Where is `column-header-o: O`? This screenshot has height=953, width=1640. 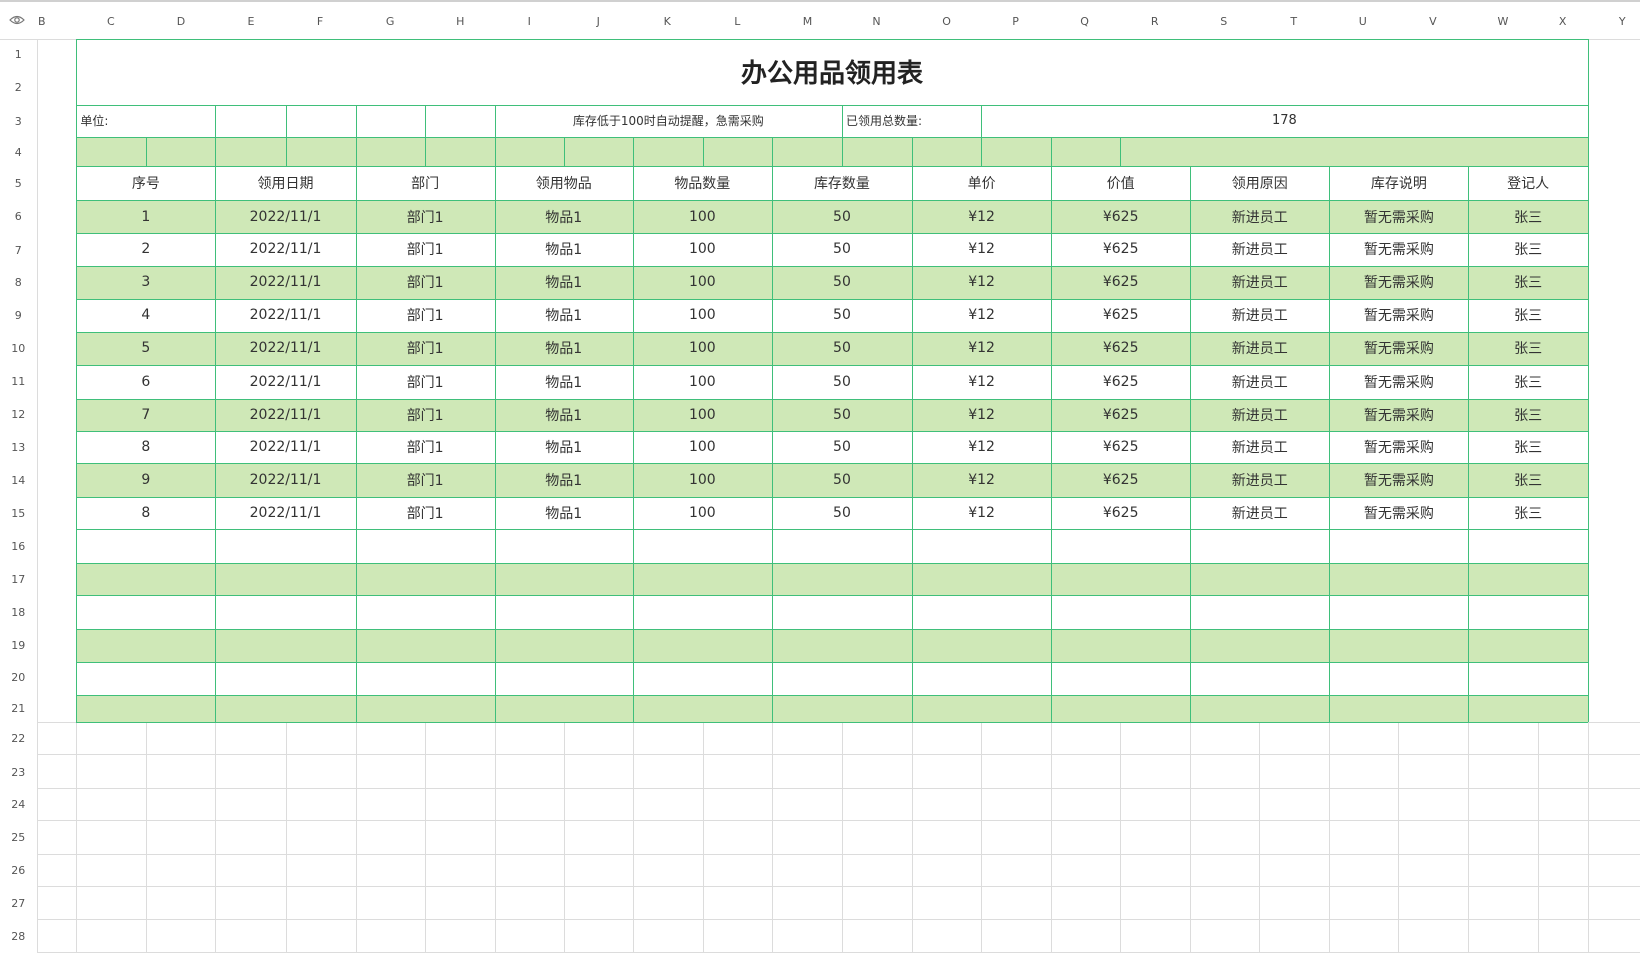
column-header-o: O is located at coordinates (947, 21).